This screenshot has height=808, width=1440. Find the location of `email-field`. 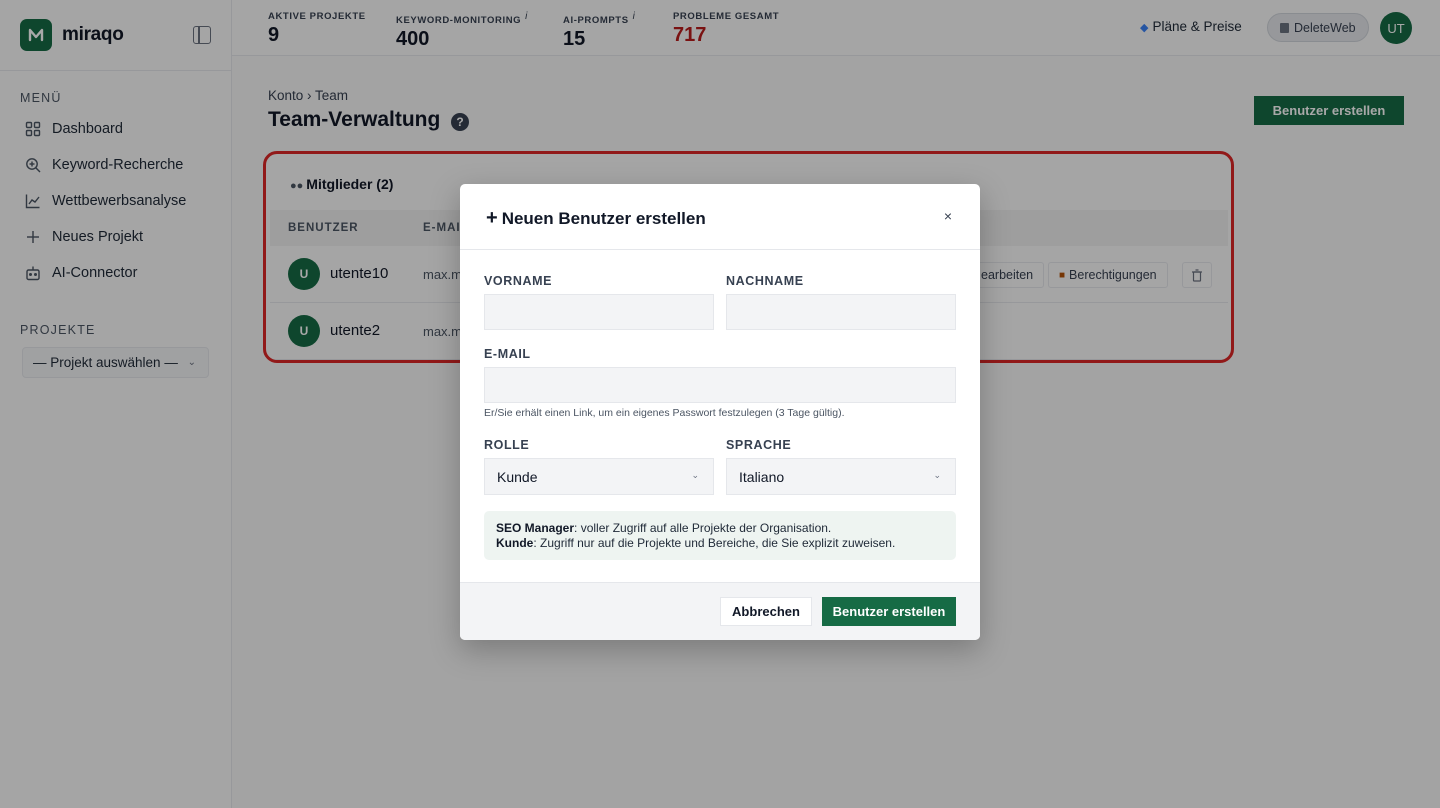

email-field is located at coordinates (720, 385).